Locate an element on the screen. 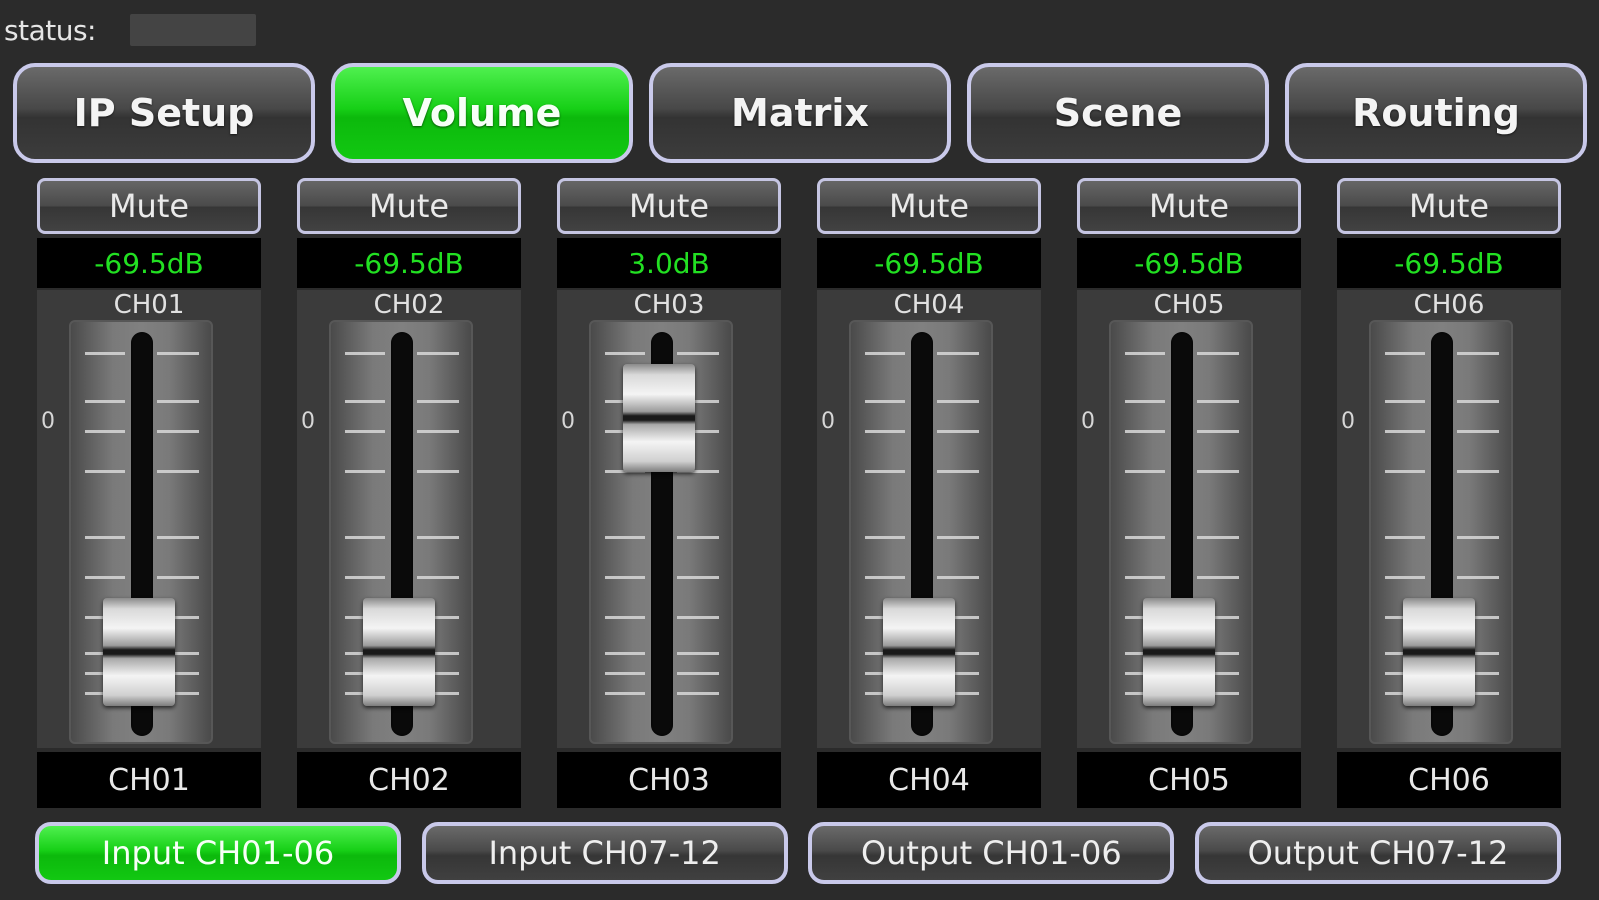  status-value is located at coordinates (192, 30).